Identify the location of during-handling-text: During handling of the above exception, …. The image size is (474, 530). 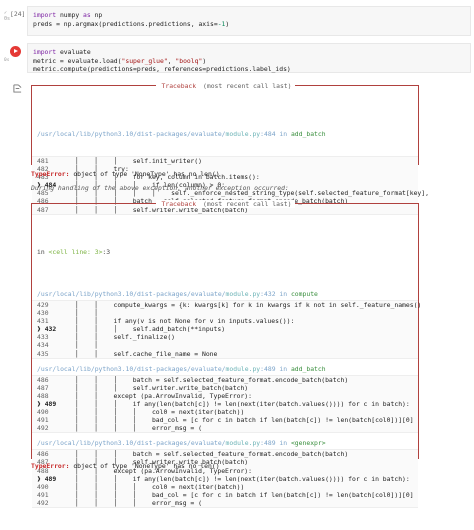
(160, 188).